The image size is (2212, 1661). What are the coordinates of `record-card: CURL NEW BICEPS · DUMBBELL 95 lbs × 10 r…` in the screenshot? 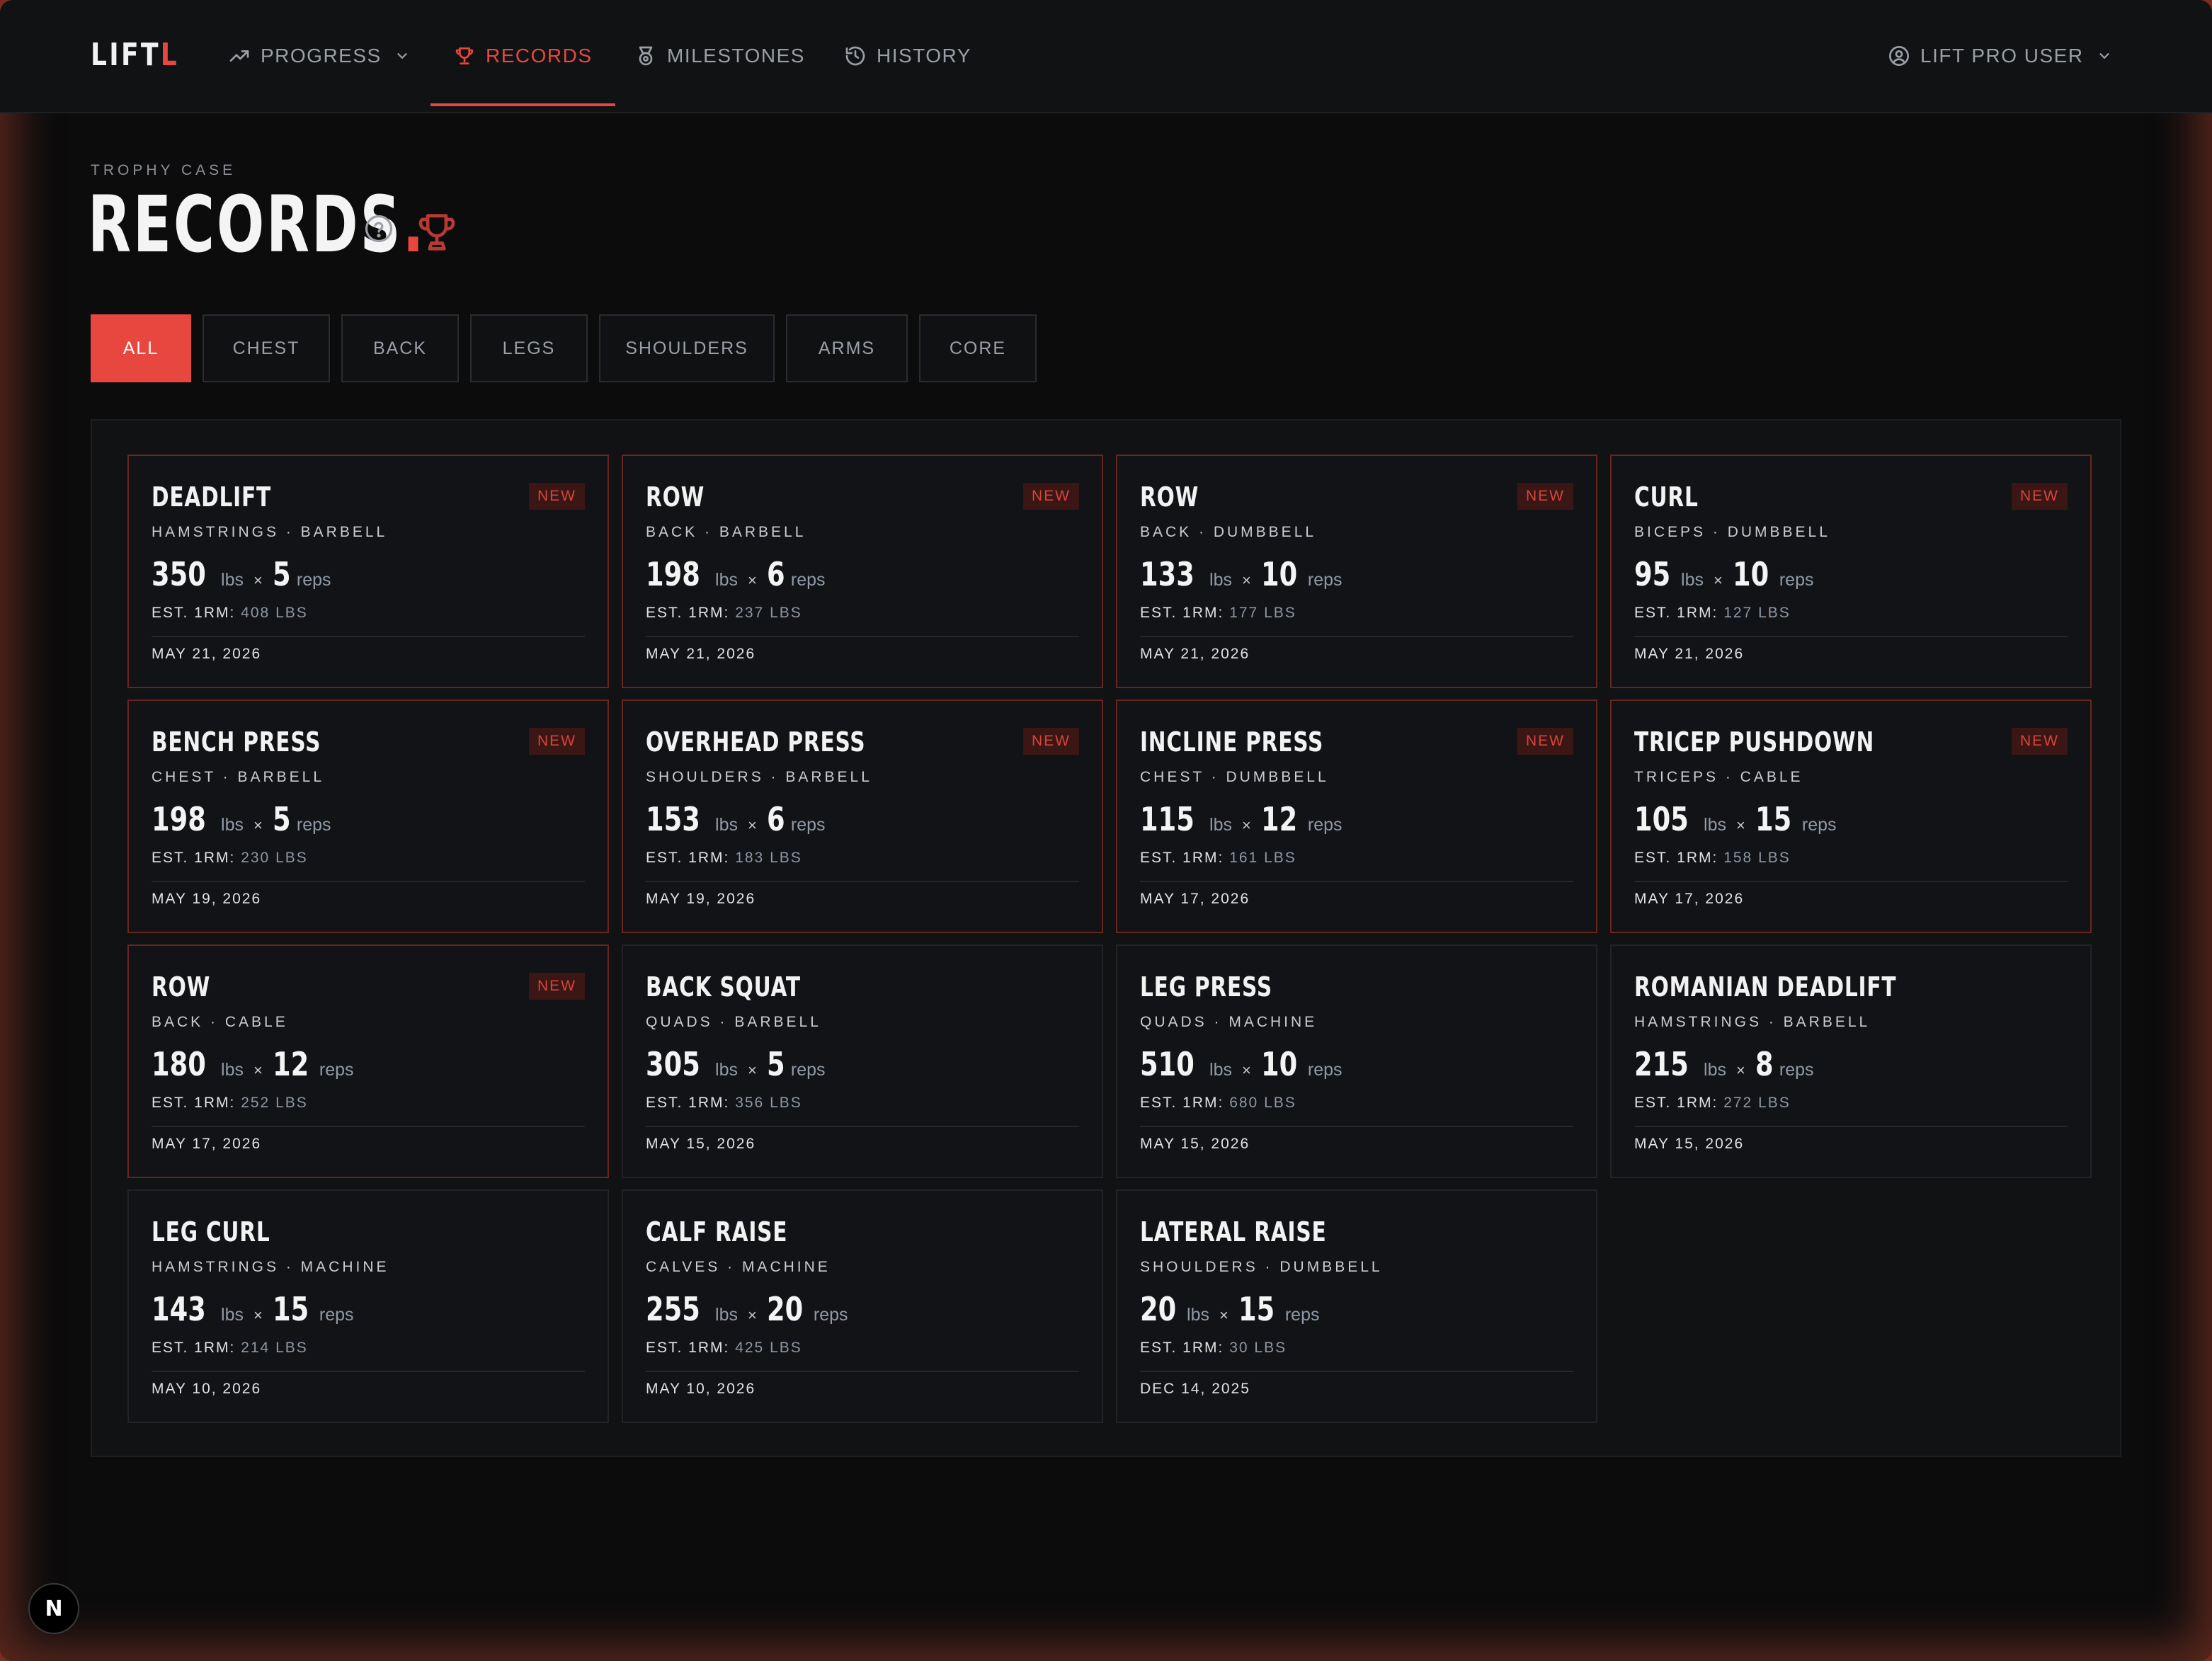 It's located at (1851, 571).